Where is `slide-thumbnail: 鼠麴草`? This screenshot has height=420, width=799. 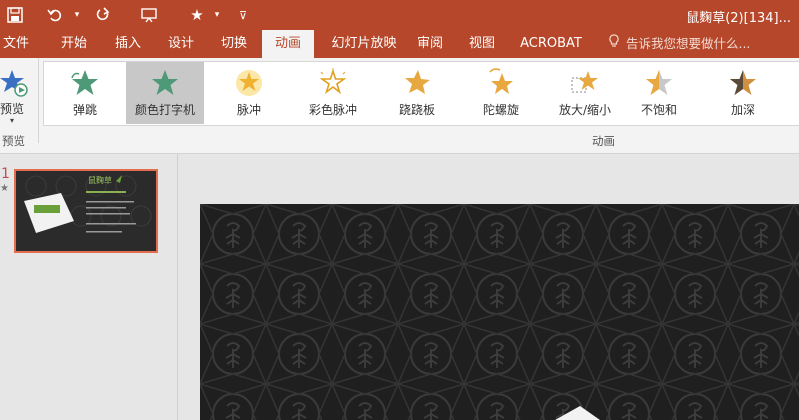 slide-thumbnail: 鼠麴草 is located at coordinates (86, 211).